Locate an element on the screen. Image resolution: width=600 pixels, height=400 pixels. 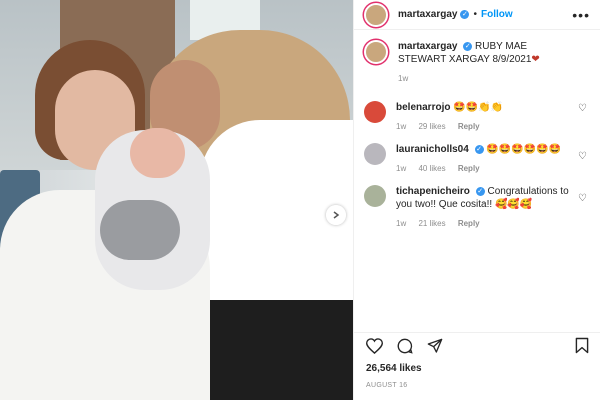
caption-time: 1w is located at coordinates (403, 78).